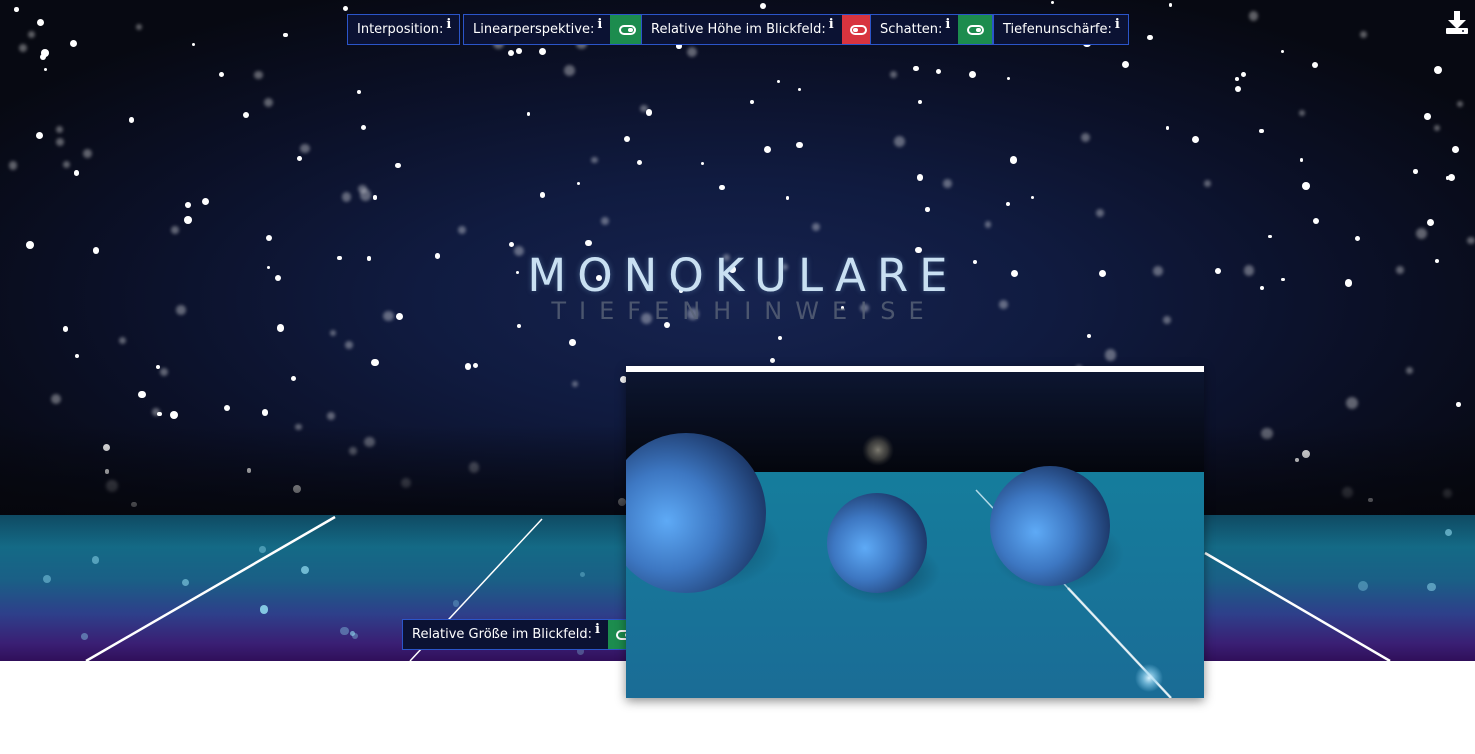 The width and height of the screenshot is (1475, 754). I want to click on cue-relative-groesse: Relative Größe im Blickfeld: i, so click(522, 634).